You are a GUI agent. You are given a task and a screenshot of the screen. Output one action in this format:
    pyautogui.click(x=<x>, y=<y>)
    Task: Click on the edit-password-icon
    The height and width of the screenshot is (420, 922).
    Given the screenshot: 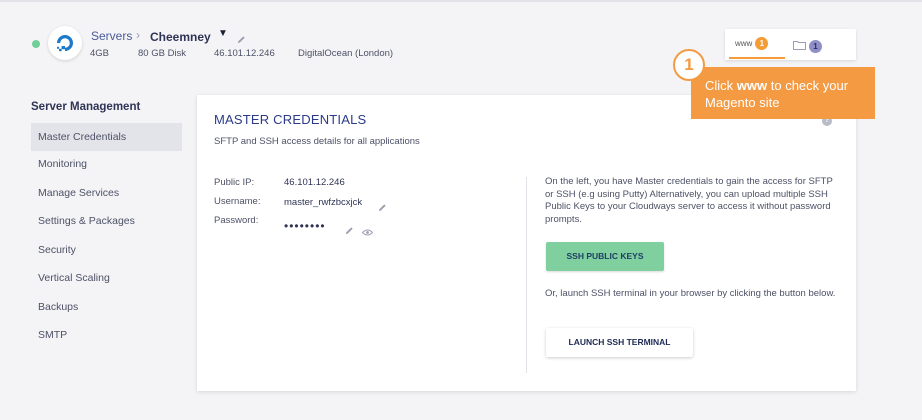 What is the action you would take?
    pyautogui.click(x=349, y=231)
    